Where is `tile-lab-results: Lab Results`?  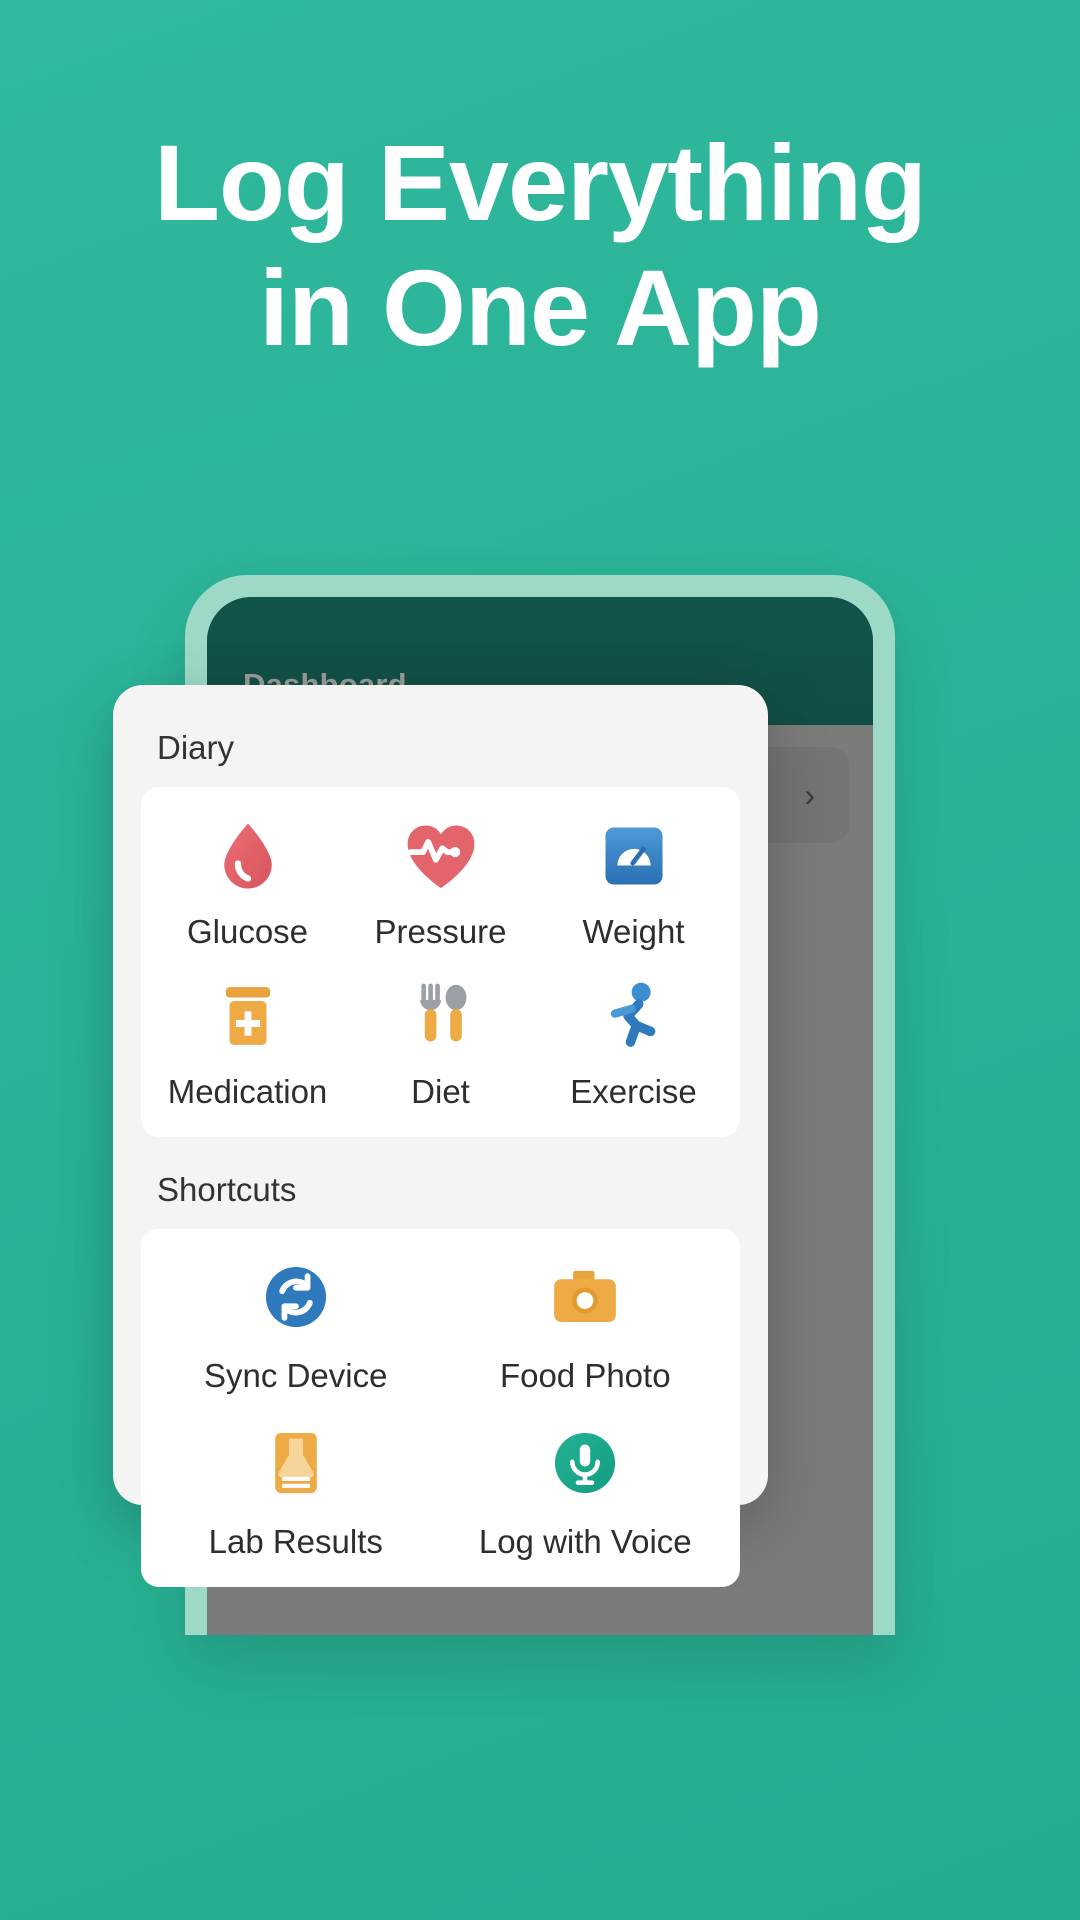
tile-lab-results: Lab Results is located at coordinates (296, 1491).